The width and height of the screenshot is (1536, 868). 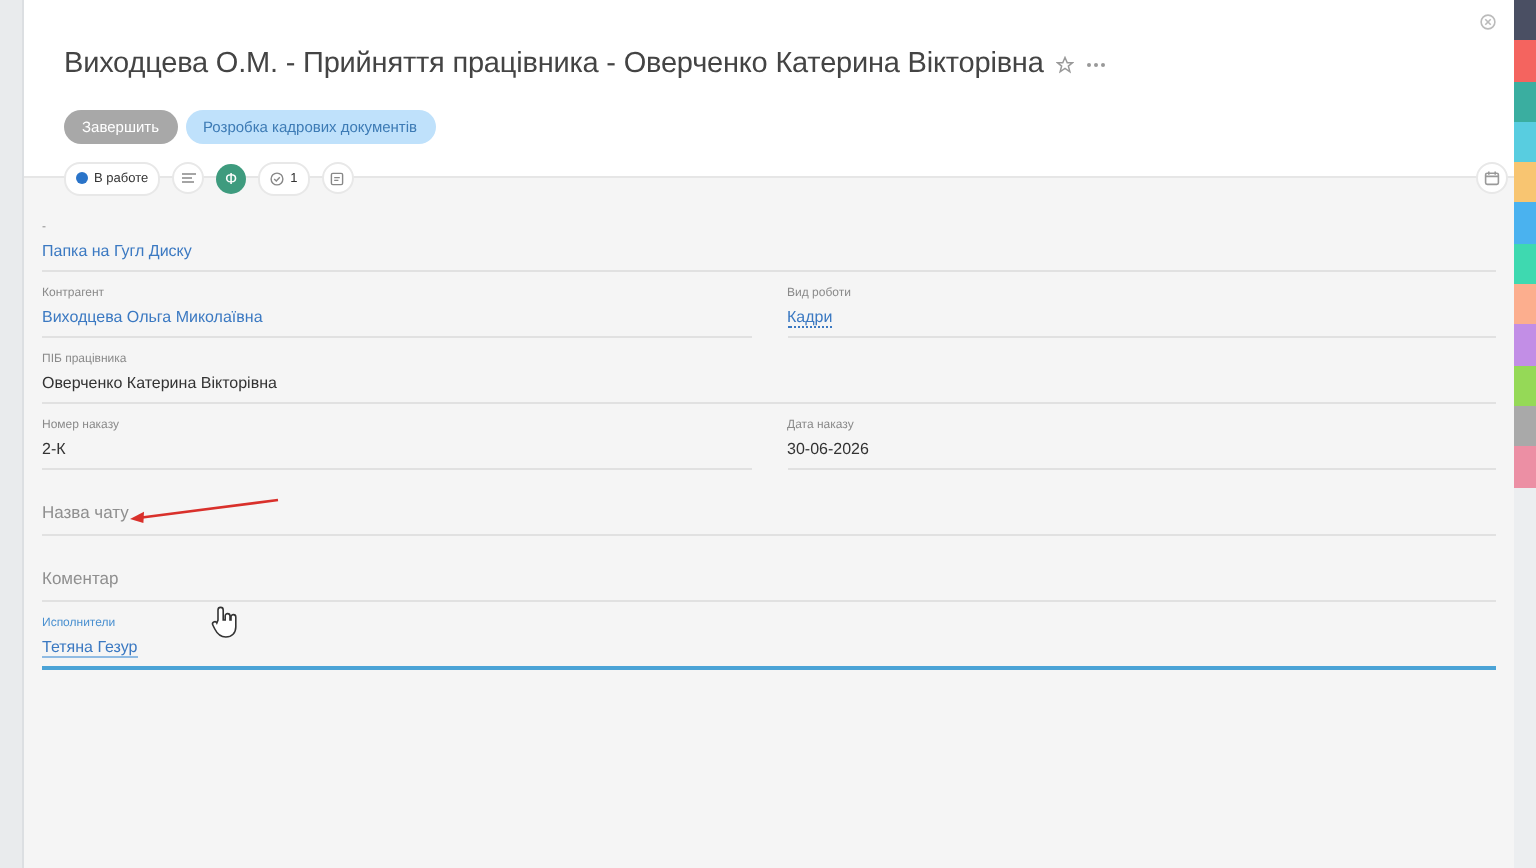 I want to click on field-link: Тетяна Гезур, so click(x=90, y=647).